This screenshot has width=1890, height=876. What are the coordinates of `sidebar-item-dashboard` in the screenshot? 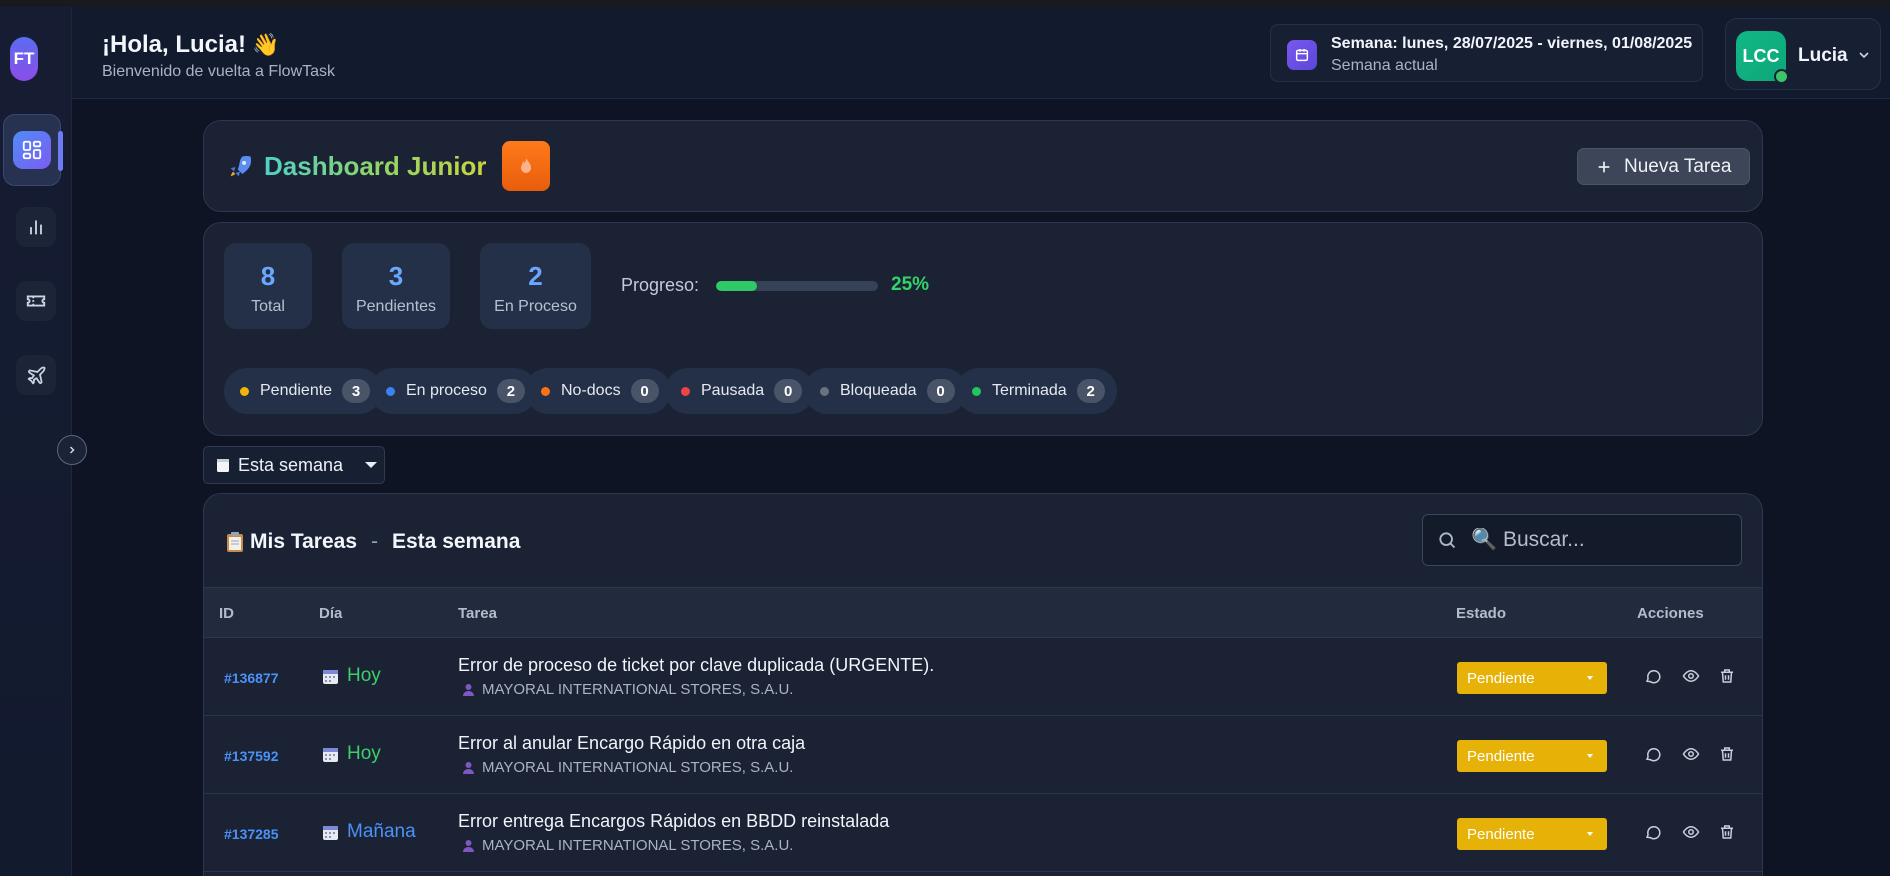 It's located at (33, 150).